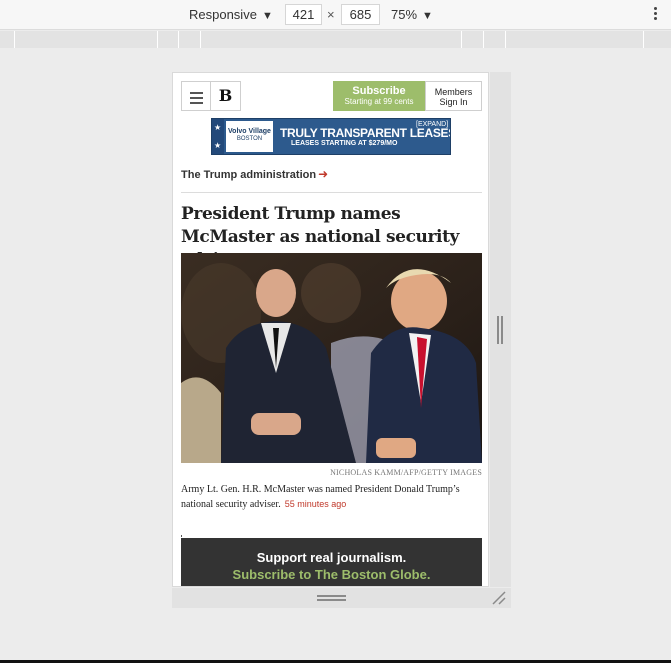 Image resolution: width=671 pixels, height=663 pixels. Describe the element at coordinates (303, 14) in the screenshot. I see `width-input: 421` at that location.